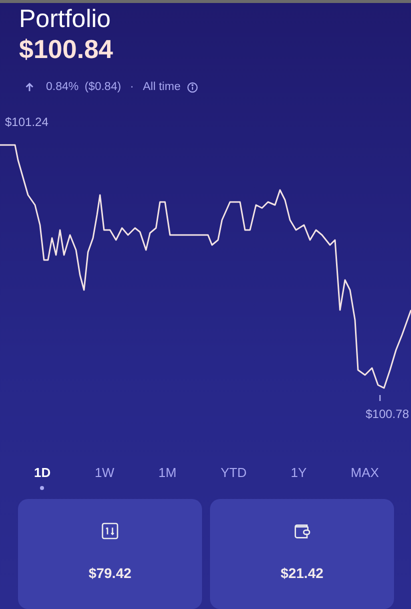 This screenshot has height=609, width=411. I want to click on info-icon, so click(192, 87).